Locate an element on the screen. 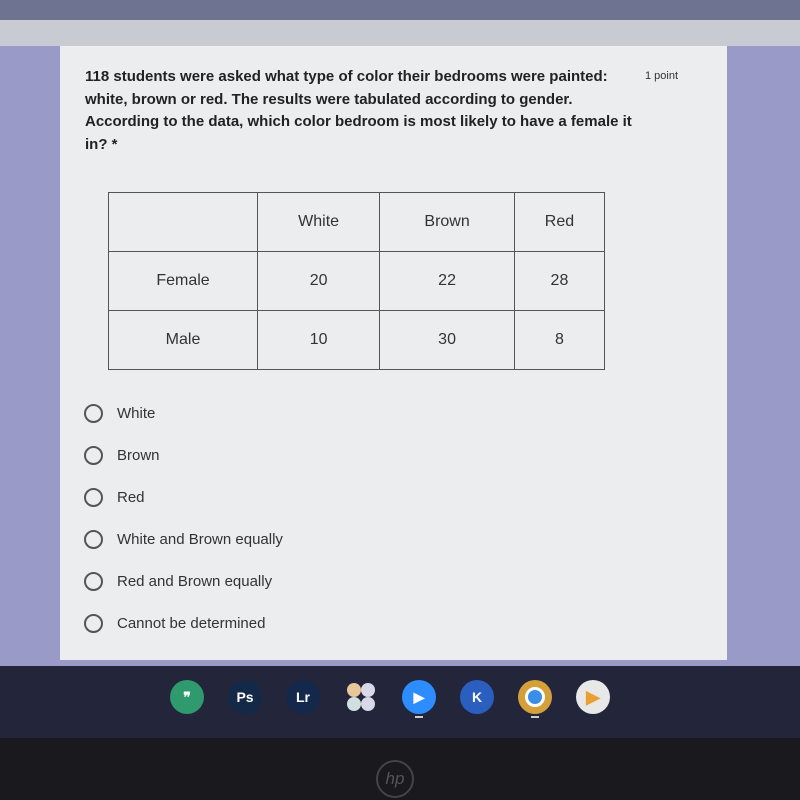 The width and height of the screenshot is (800, 800). option-label: White and Brown equally is located at coordinates (200, 539).